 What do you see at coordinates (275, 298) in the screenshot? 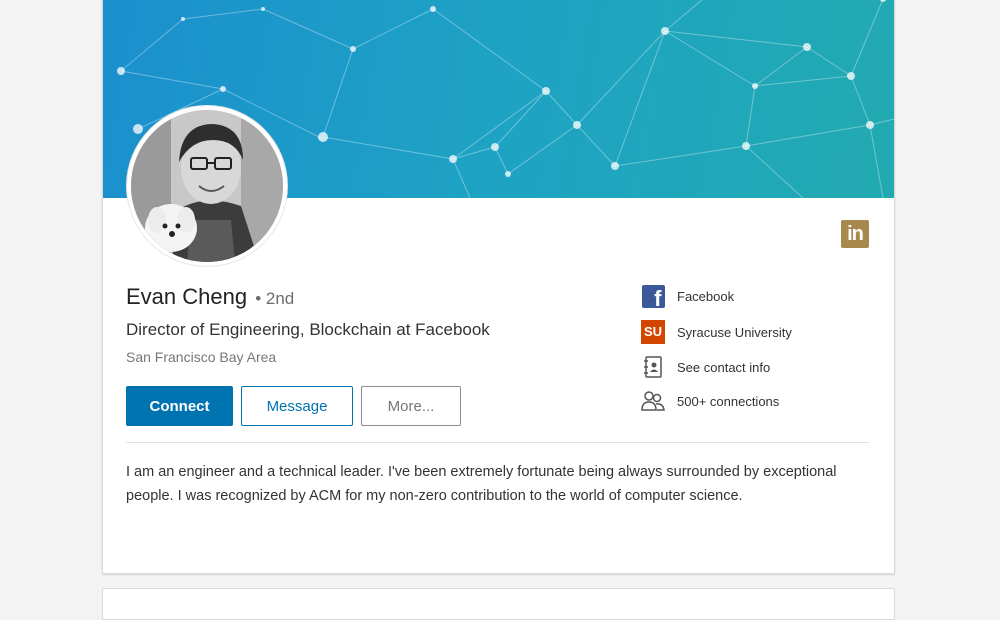
I see `connection-degree: • 2nd` at bounding box center [275, 298].